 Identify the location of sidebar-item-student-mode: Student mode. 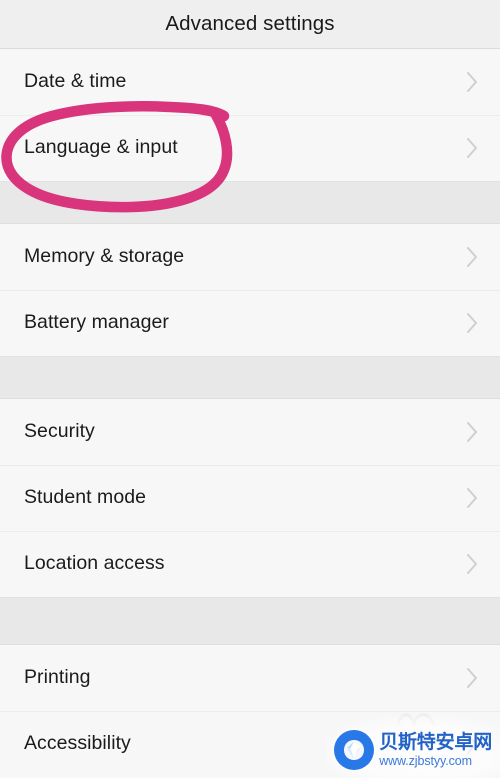
(250, 498).